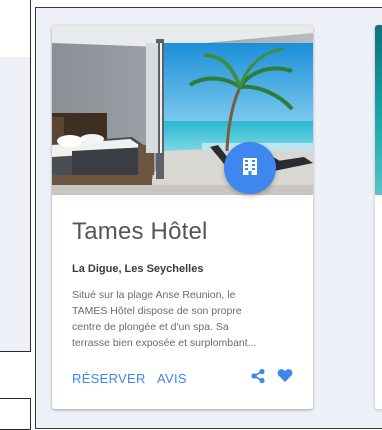  Describe the element at coordinates (15, 414) in the screenshot. I see `left-panel-lower` at that location.